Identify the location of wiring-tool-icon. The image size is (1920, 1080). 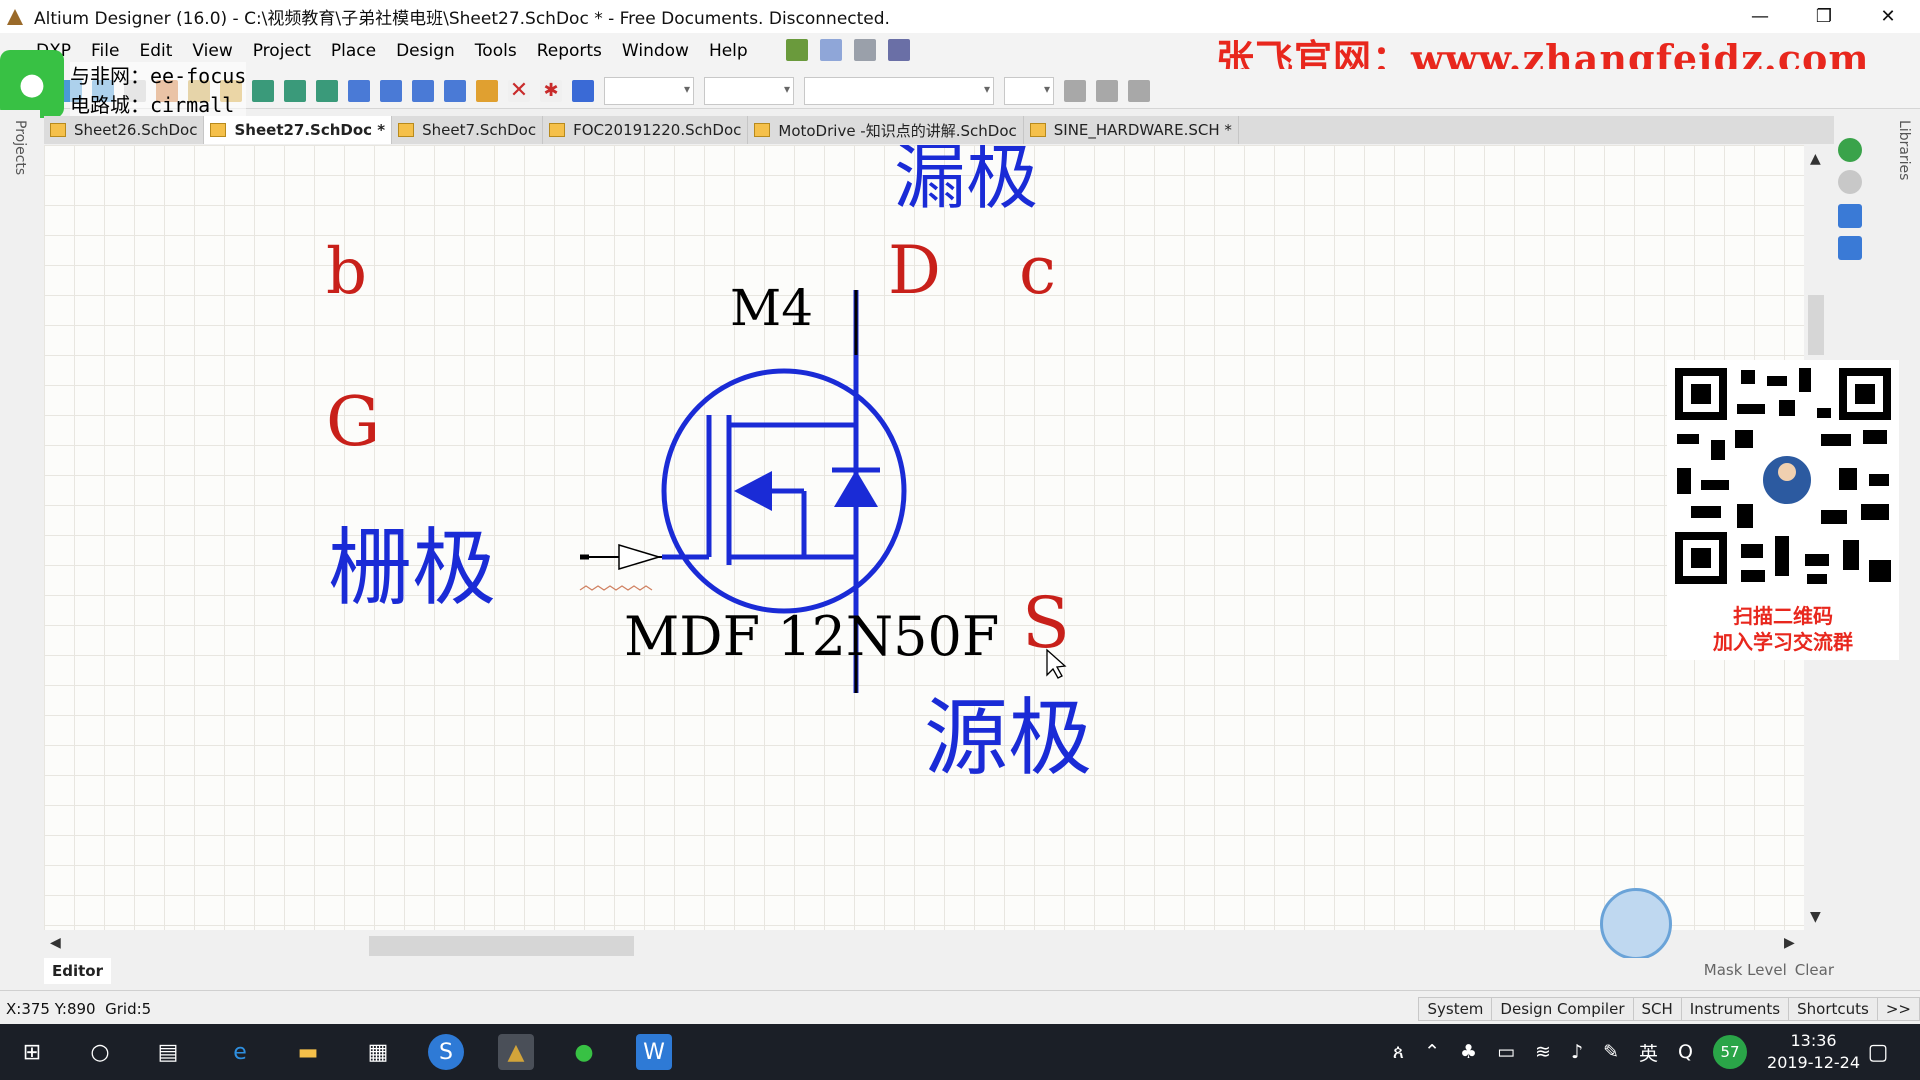
(797, 50).